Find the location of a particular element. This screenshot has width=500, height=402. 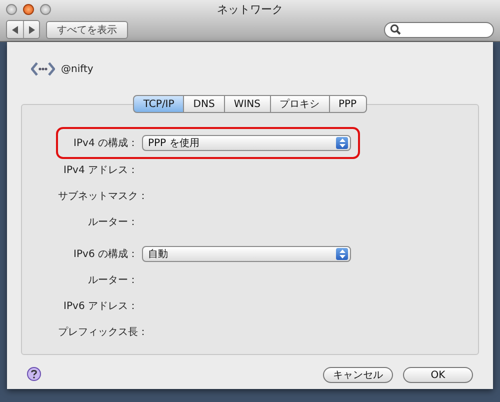

dialog-button: OK is located at coordinates (438, 375).